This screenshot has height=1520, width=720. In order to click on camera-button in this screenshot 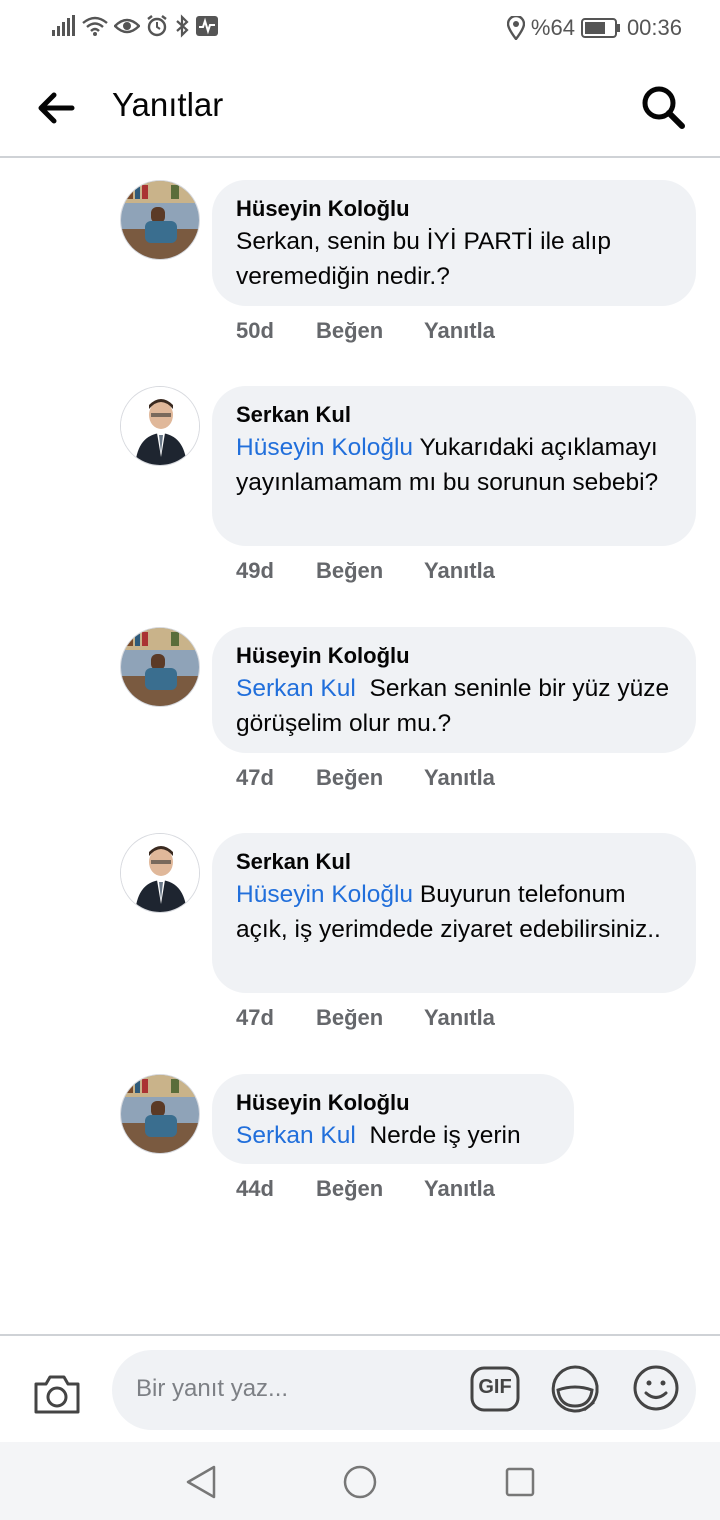, I will do `click(57, 1394)`.